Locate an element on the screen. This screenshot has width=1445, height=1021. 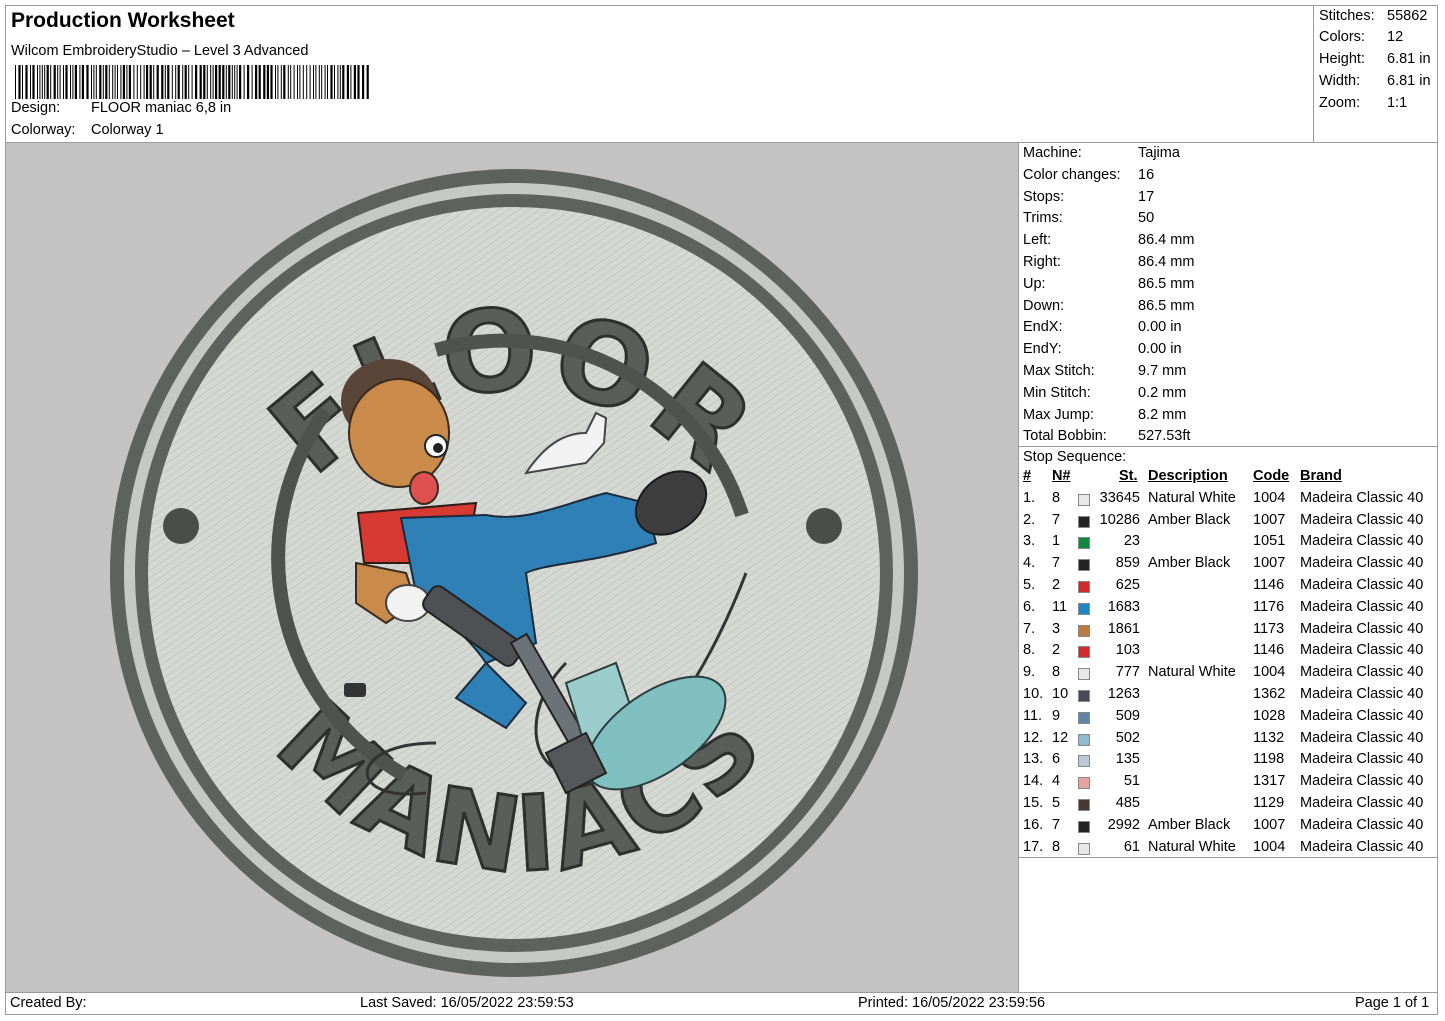
info-divider is located at coordinates (1228, 446).